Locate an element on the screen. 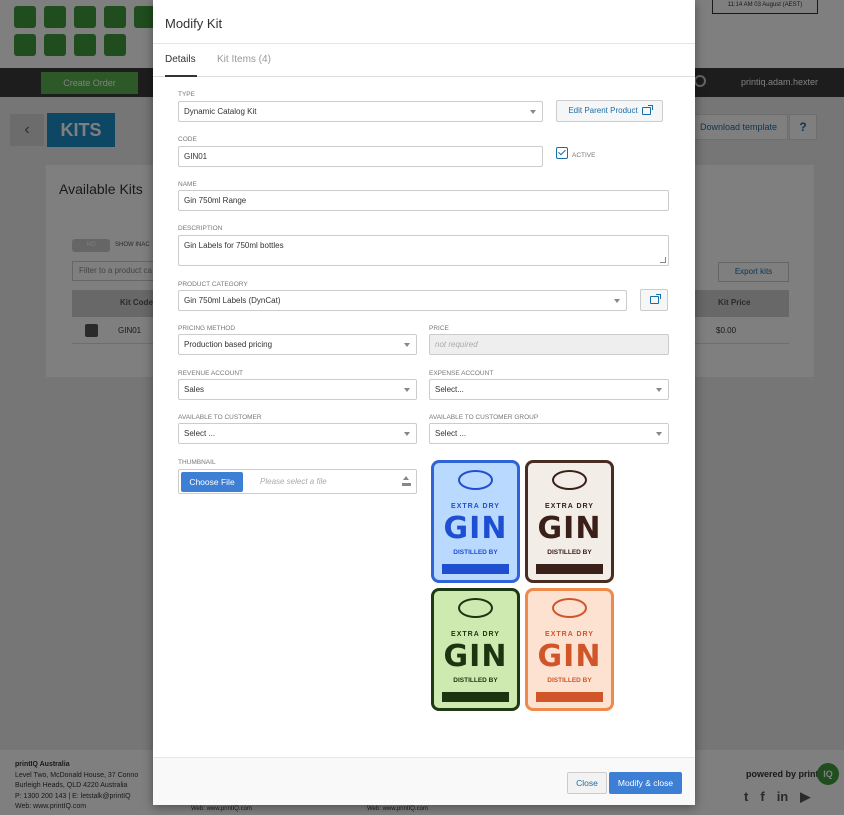  edit-parent-product-label: Edit Parent Product is located at coordinates (603, 110).